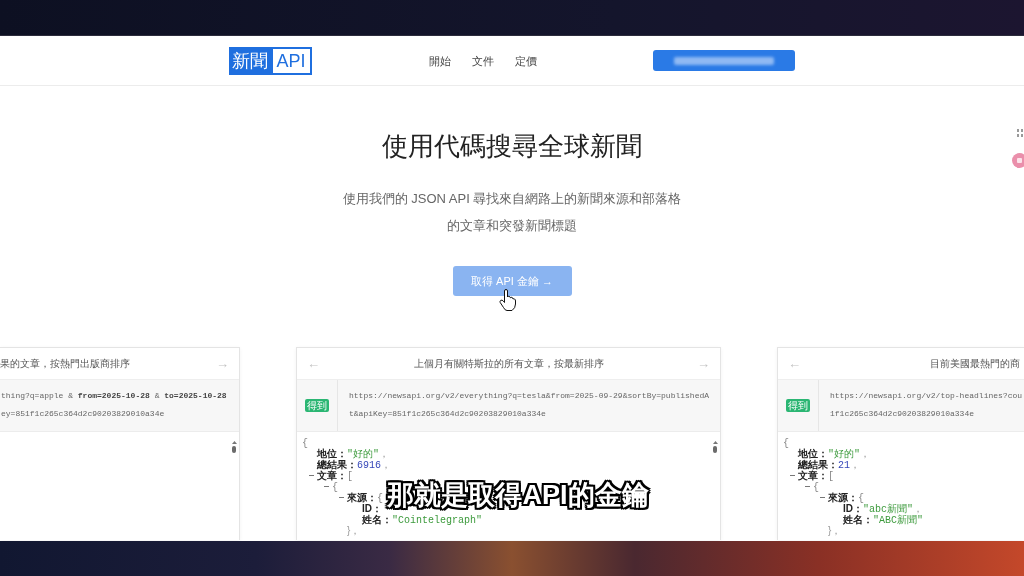 Image resolution: width=1024 pixels, height=576 pixels. What do you see at coordinates (902, 414) in the screenshot?
I see `url-text: 1f1c265c364d2c90203829010a334e` at bounding box center [902, 414].